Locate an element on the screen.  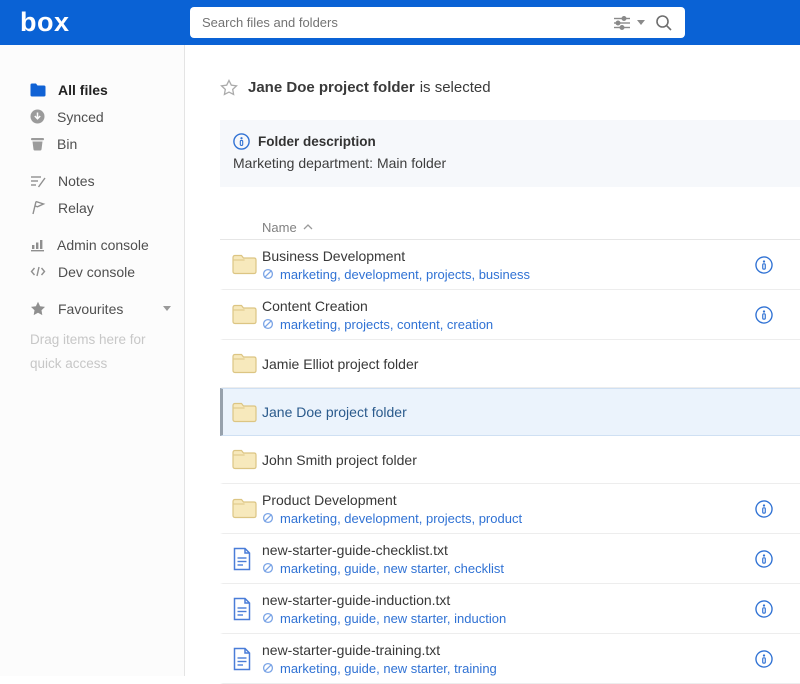
description-title: Folder description is located at coordinates (317, 141).